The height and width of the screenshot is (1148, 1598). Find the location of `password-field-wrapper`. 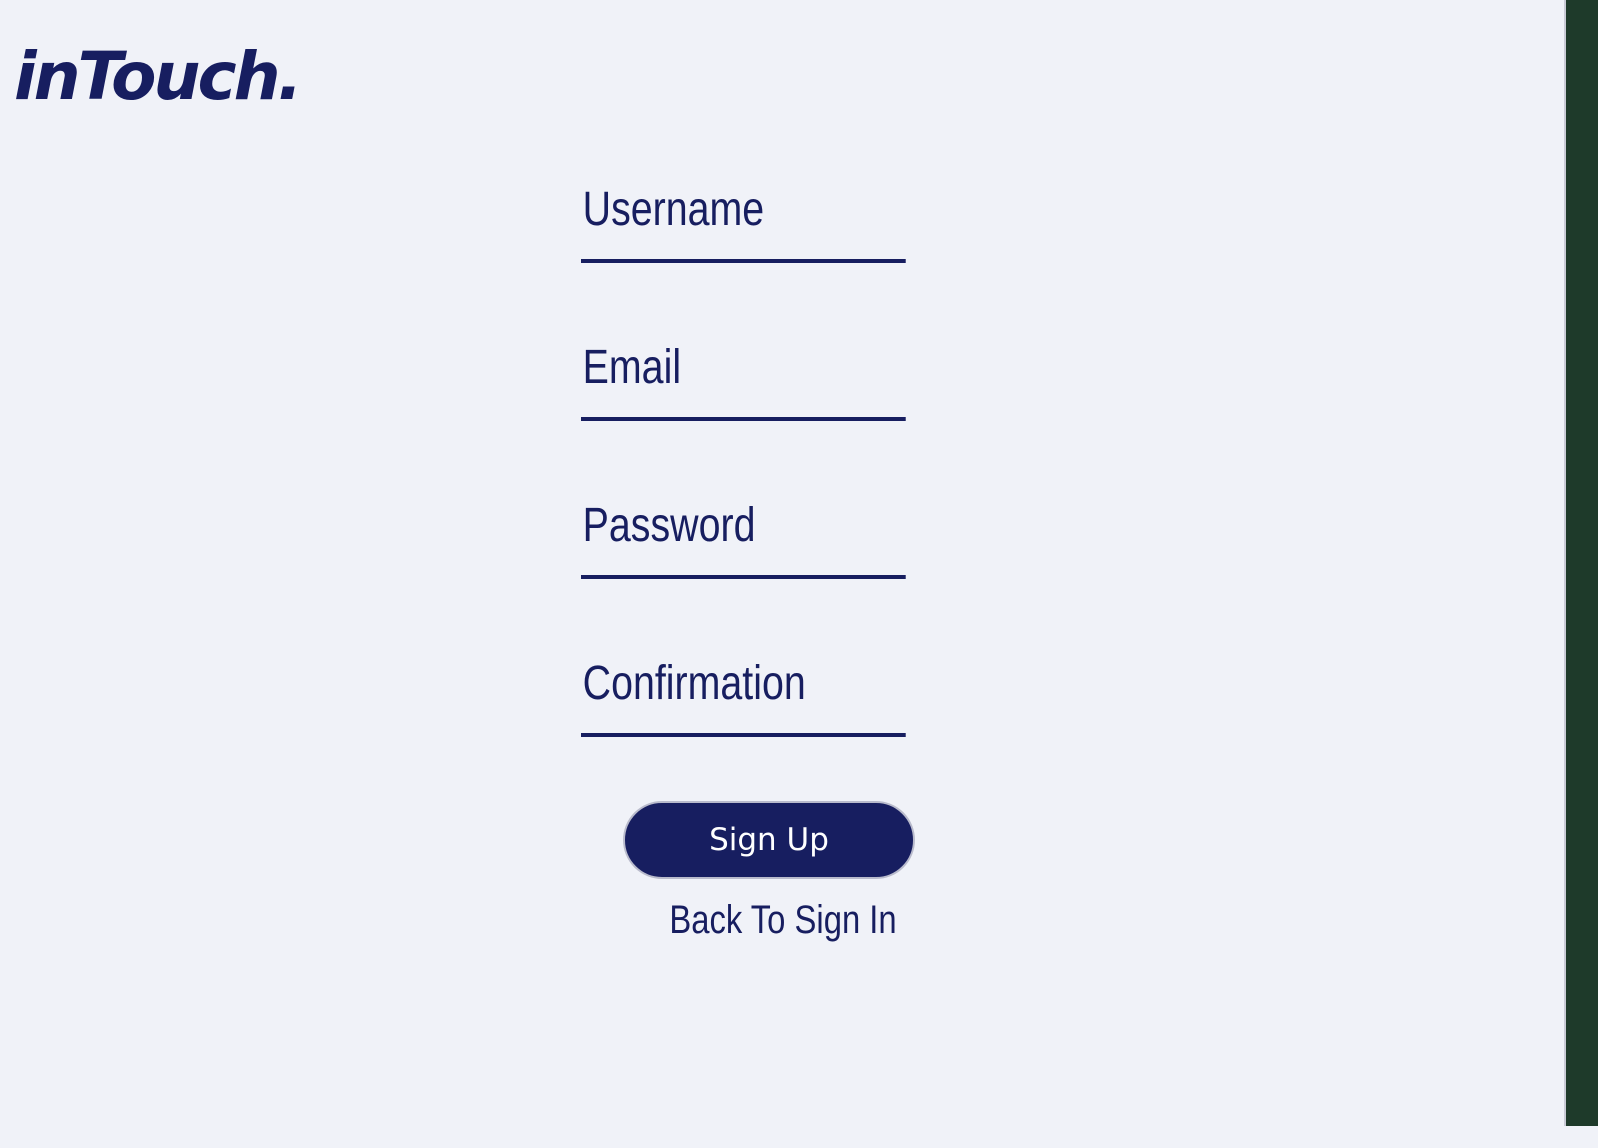

password-field-wrapper is located at coordinates (779, 555).